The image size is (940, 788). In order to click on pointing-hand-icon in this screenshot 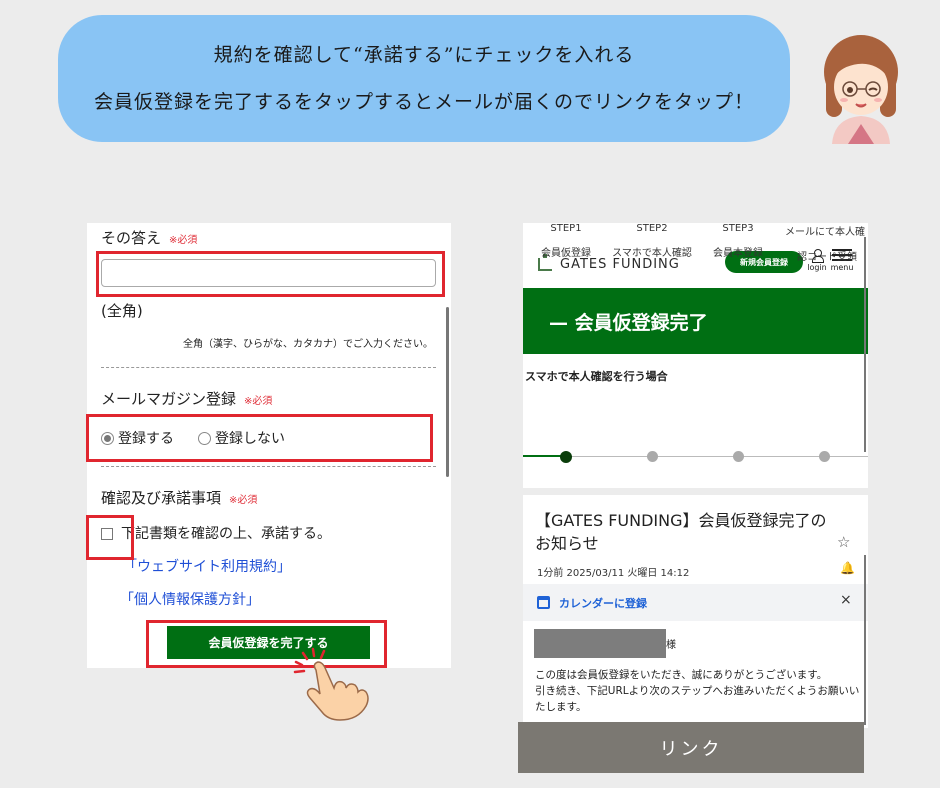, I will do `click(331, 684)`.